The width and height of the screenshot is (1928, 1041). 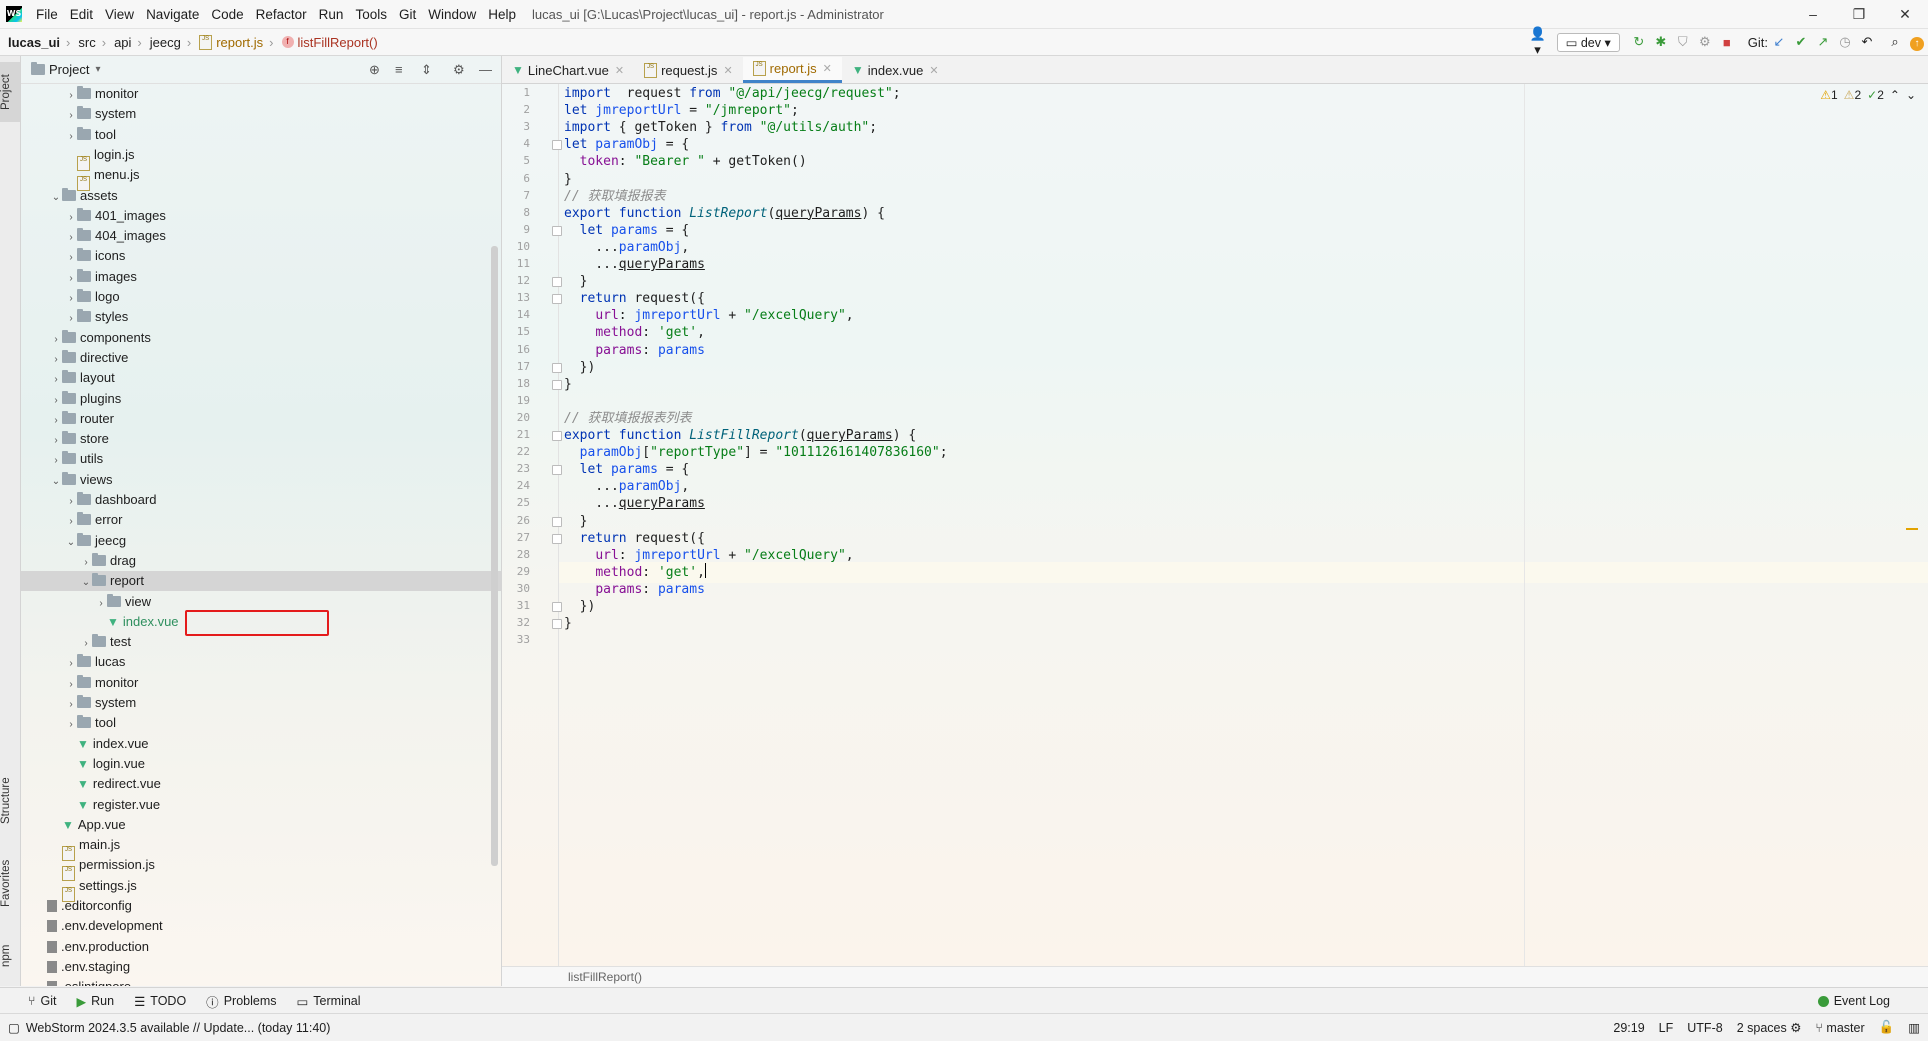 I want to click on menu-git: Git, so click(x=407, y=14).